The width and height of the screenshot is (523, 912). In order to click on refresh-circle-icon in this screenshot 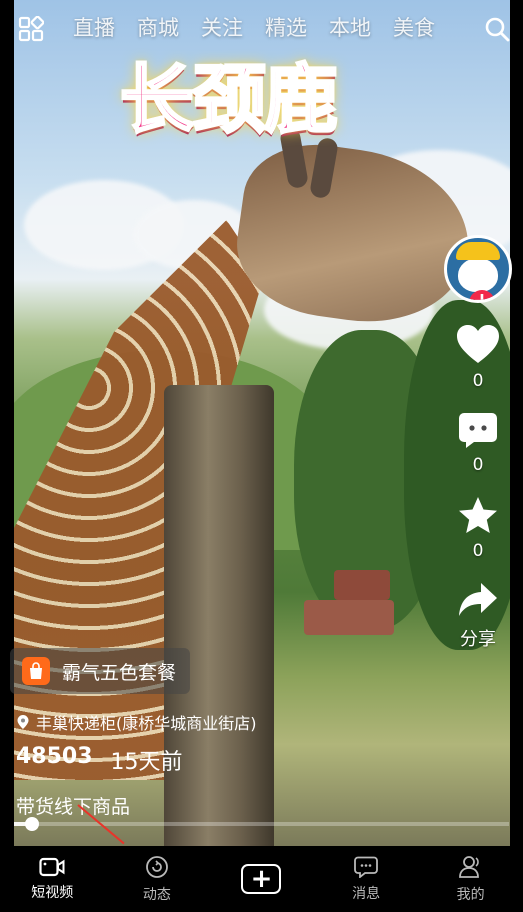, I will do `click(156, 866)`.